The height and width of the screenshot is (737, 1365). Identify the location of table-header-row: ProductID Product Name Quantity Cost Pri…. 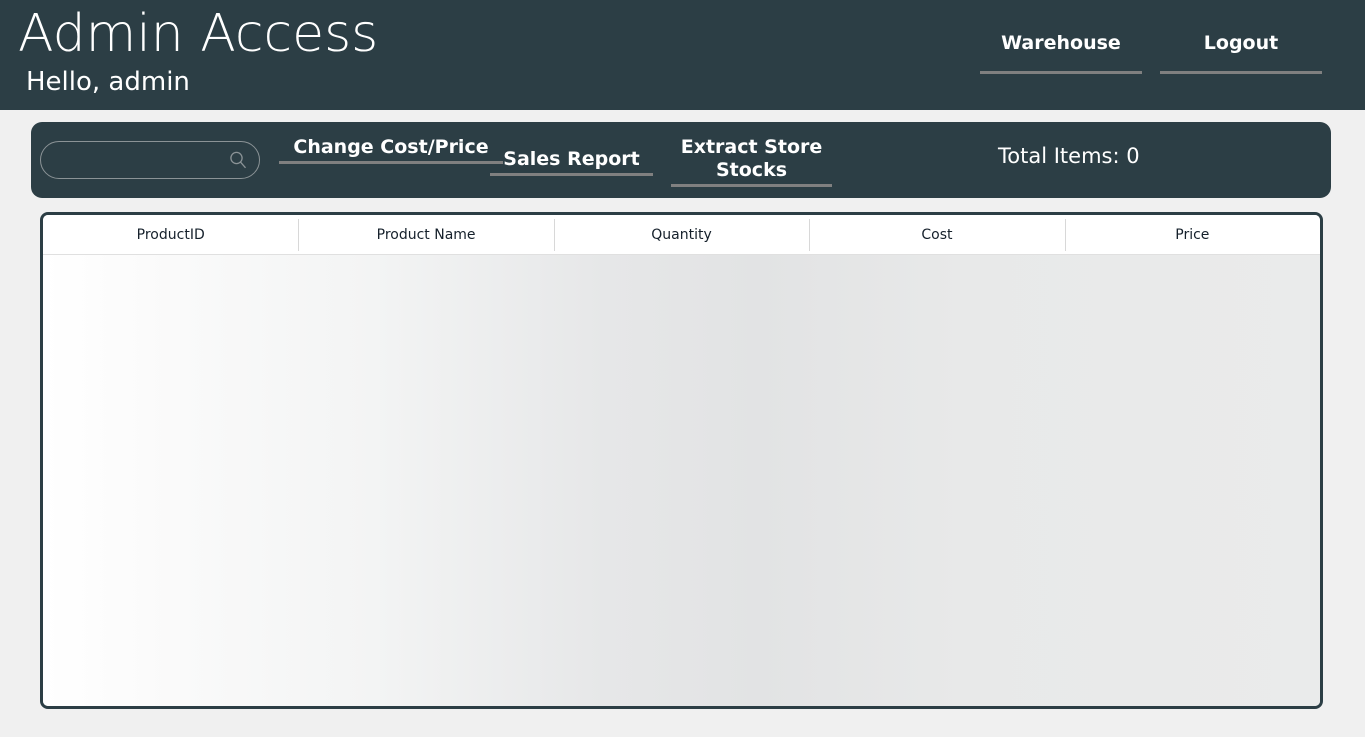
(681, 235).